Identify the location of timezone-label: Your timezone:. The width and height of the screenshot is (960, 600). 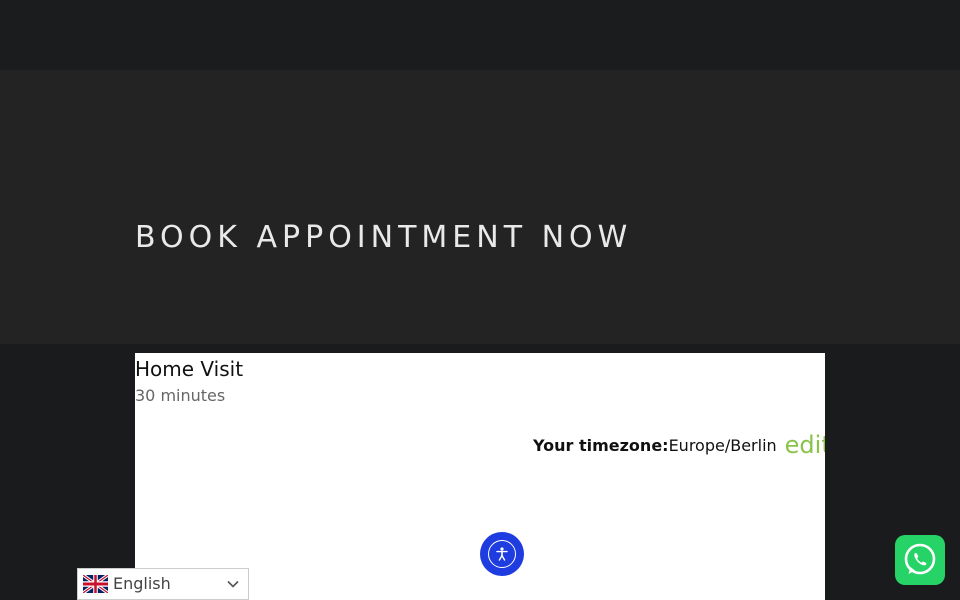
(601, 445).